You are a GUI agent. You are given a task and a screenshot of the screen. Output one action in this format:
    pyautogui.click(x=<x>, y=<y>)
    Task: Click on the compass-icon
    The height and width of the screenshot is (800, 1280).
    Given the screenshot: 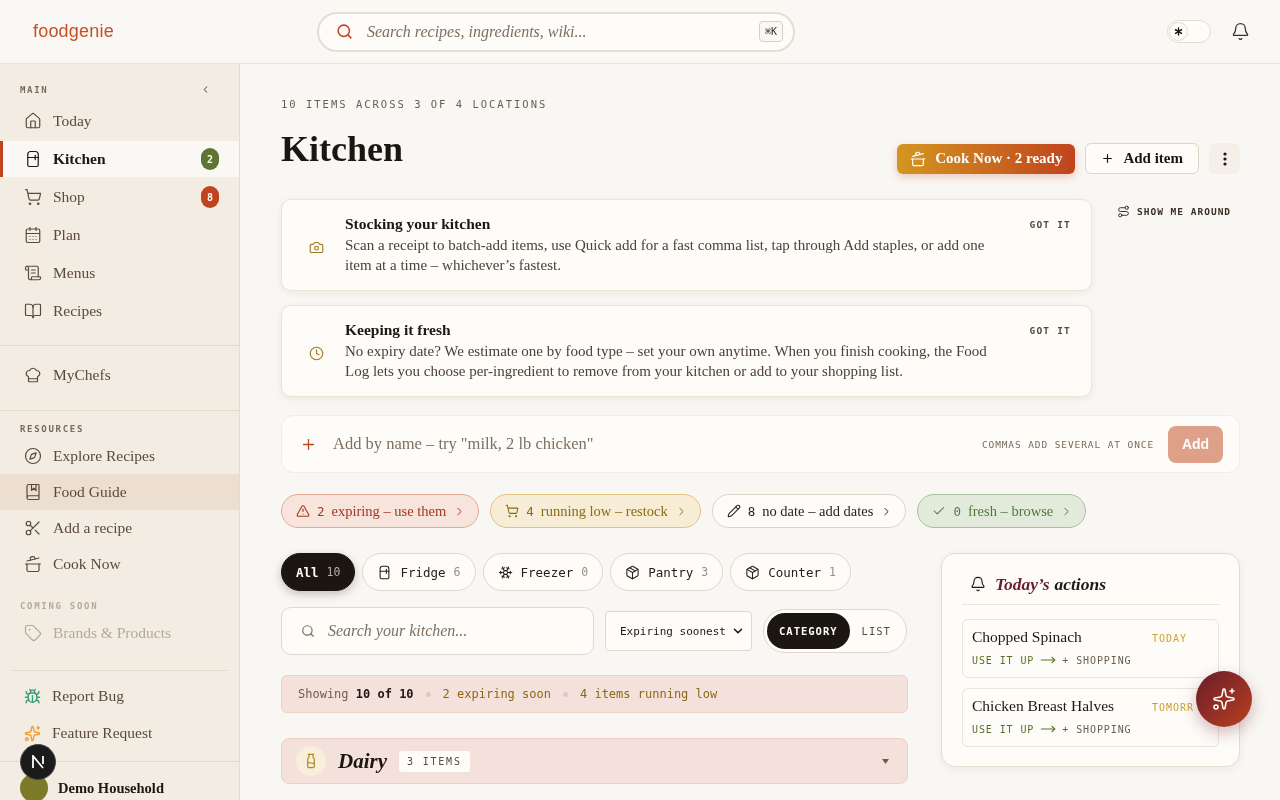 What is the action you would take?
    pyautogui.click(x=33, y=456)
    